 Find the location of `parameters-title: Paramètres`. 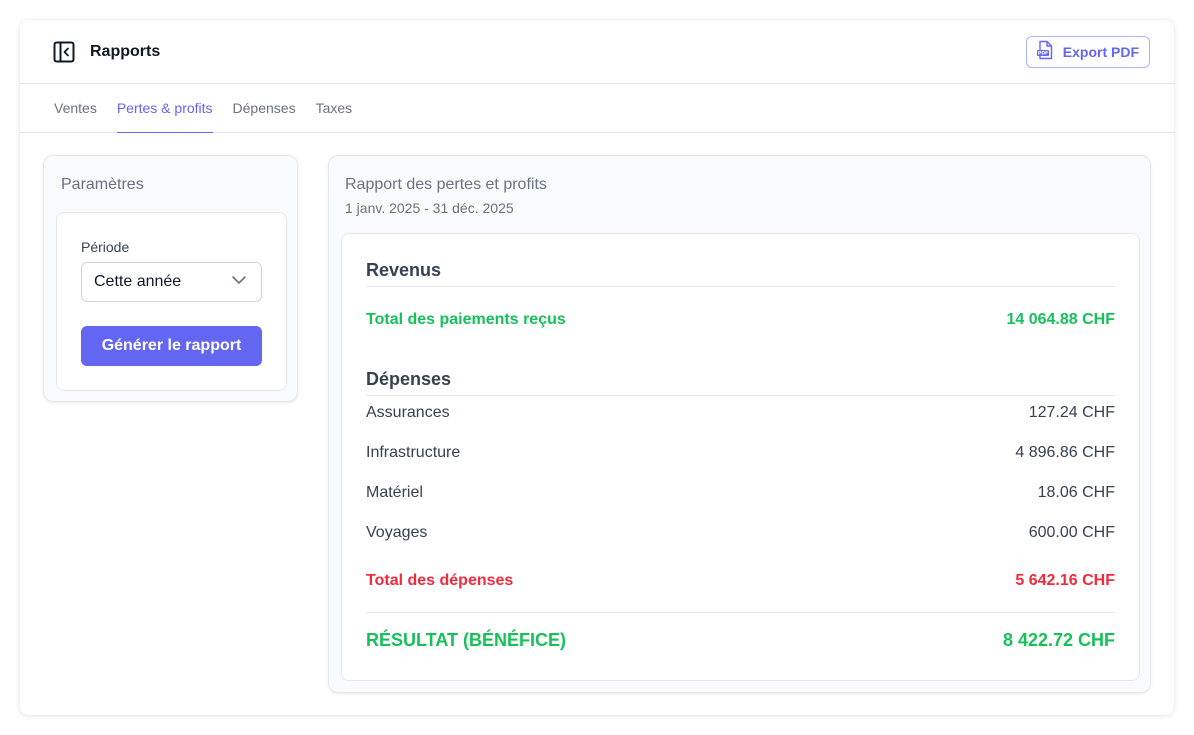

parameters-title: Paramètres is located at coordinates (102, 184).